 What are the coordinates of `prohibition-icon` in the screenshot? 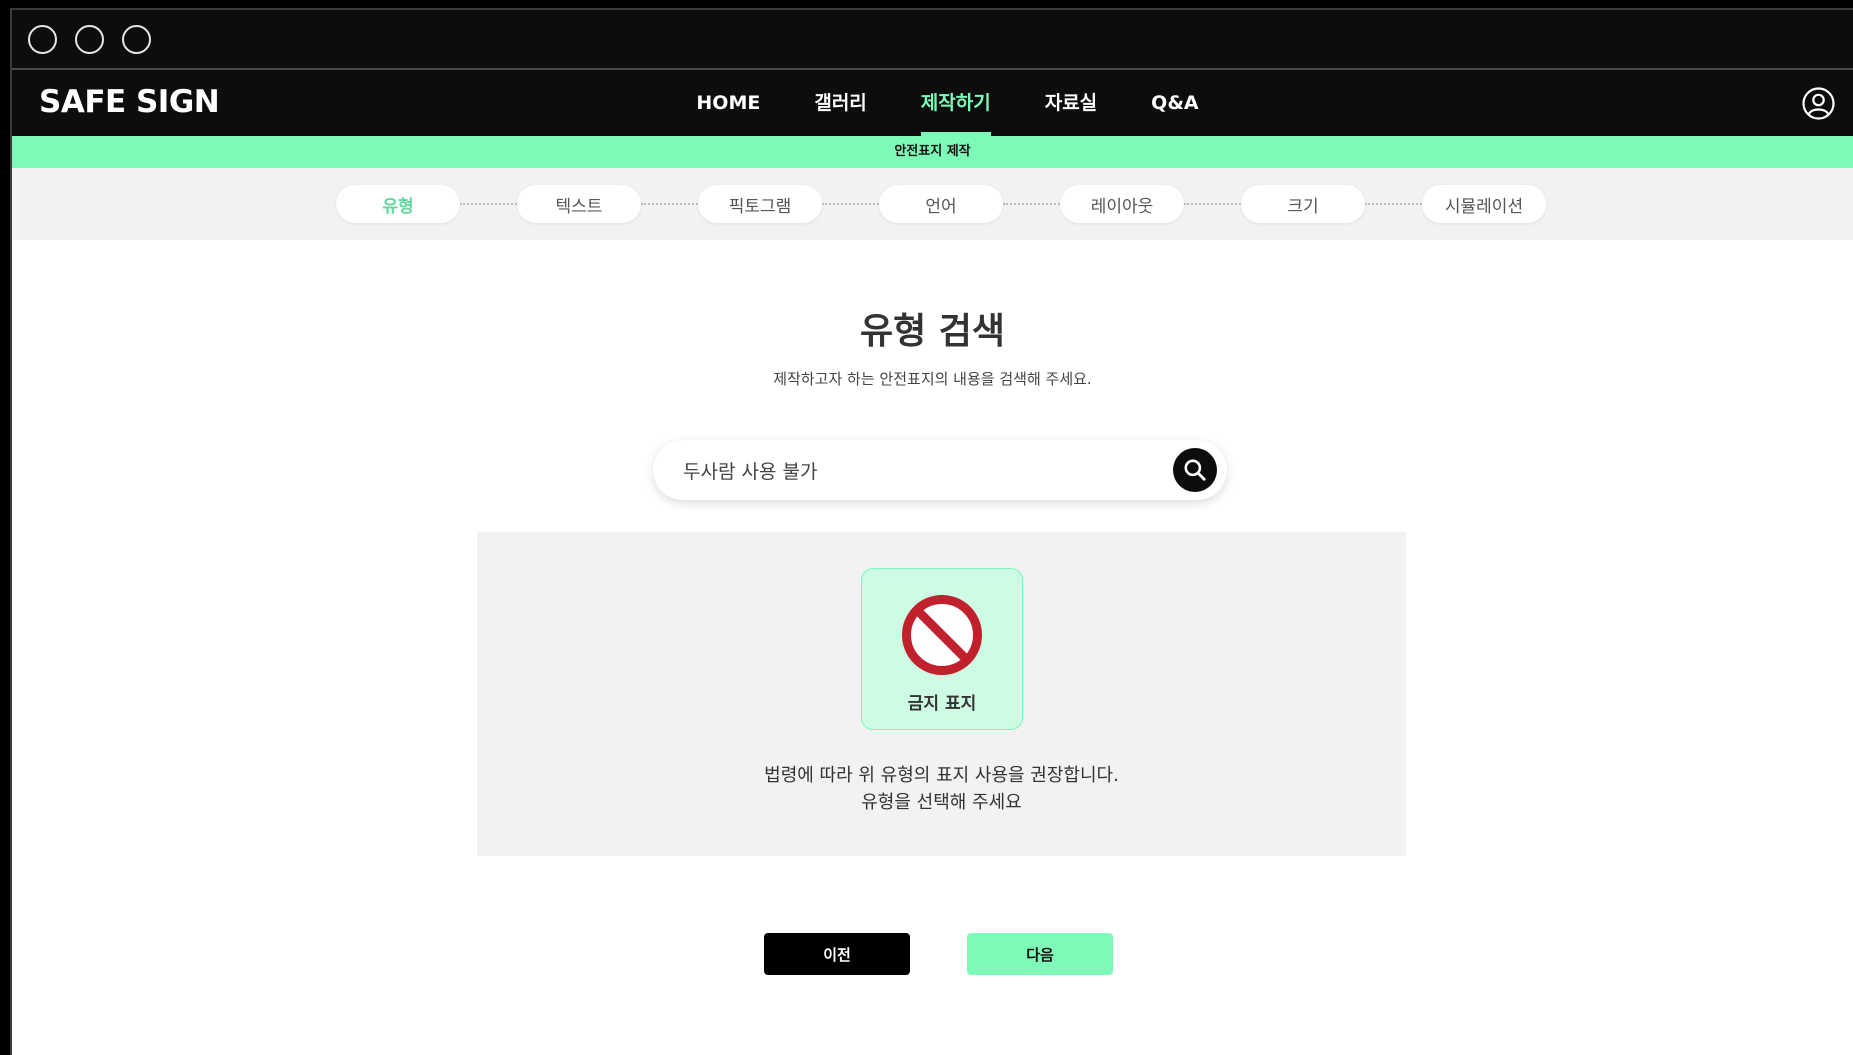 It's located at (942, 635).